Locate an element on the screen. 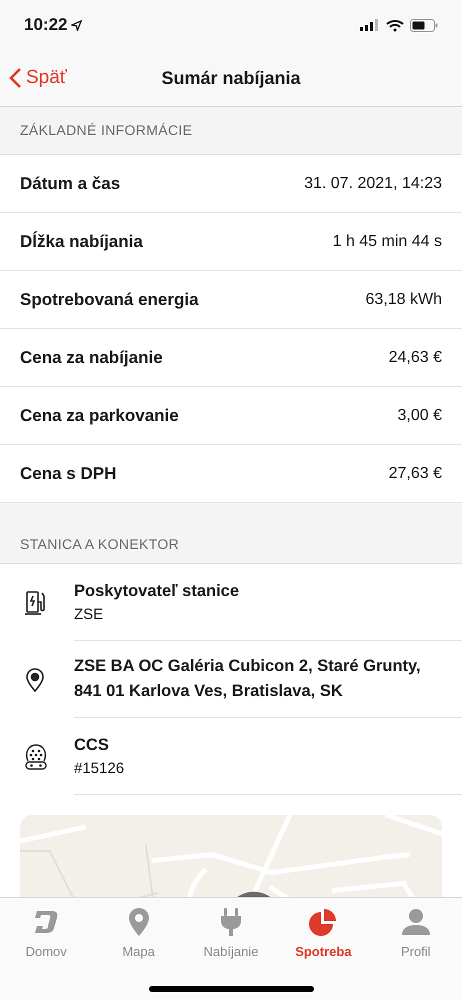 This screenshot has width=462, height=1000. row-label: Cena s DPH is located at coordinates (68, 473).